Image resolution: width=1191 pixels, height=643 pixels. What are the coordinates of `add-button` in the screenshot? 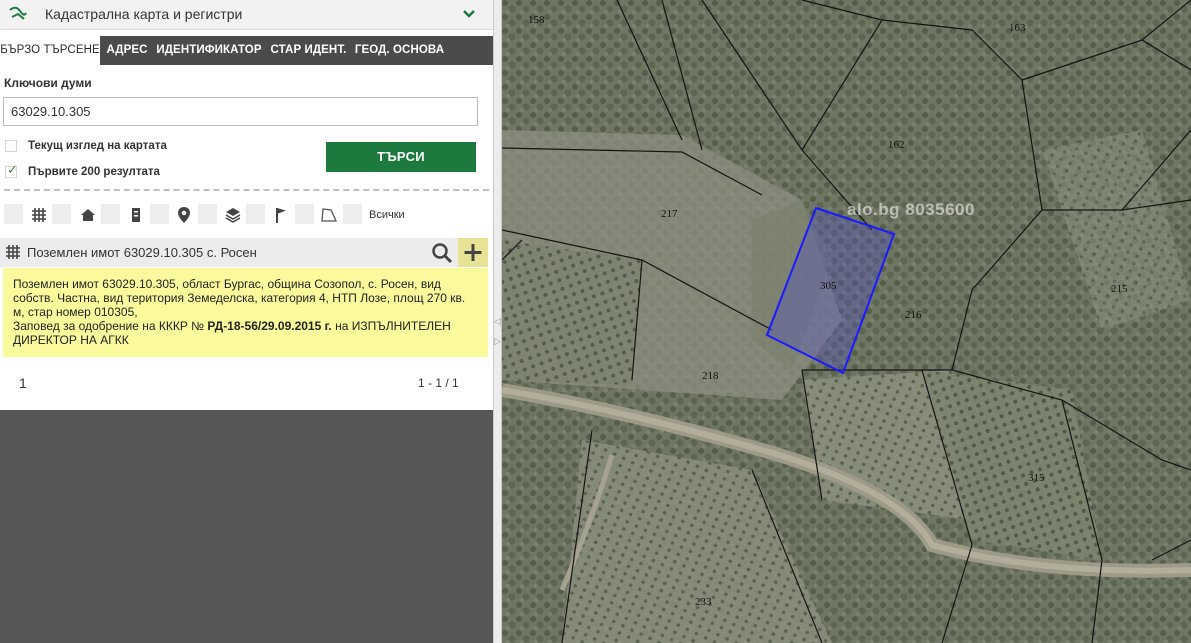 It's located at (473, 252).